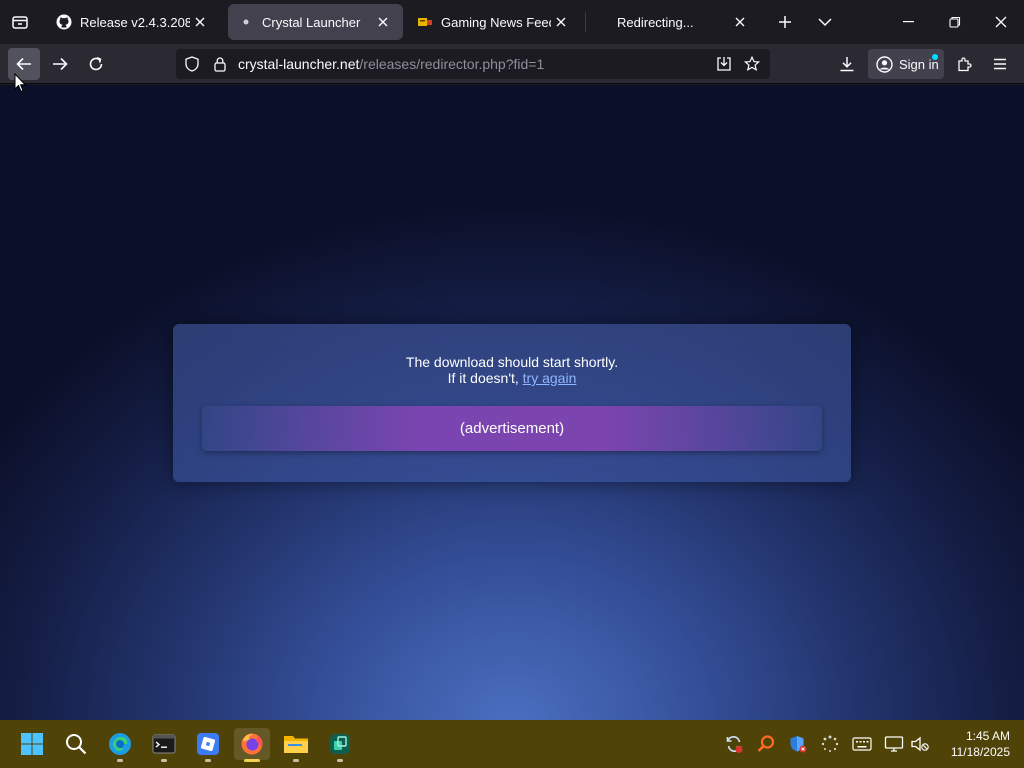 The width and height of the screenshot is (1024, 768). What do you see at coordinates (830, 744) in the screenshot?
I see `loading-status-icon` at bounding box center [830, 744].